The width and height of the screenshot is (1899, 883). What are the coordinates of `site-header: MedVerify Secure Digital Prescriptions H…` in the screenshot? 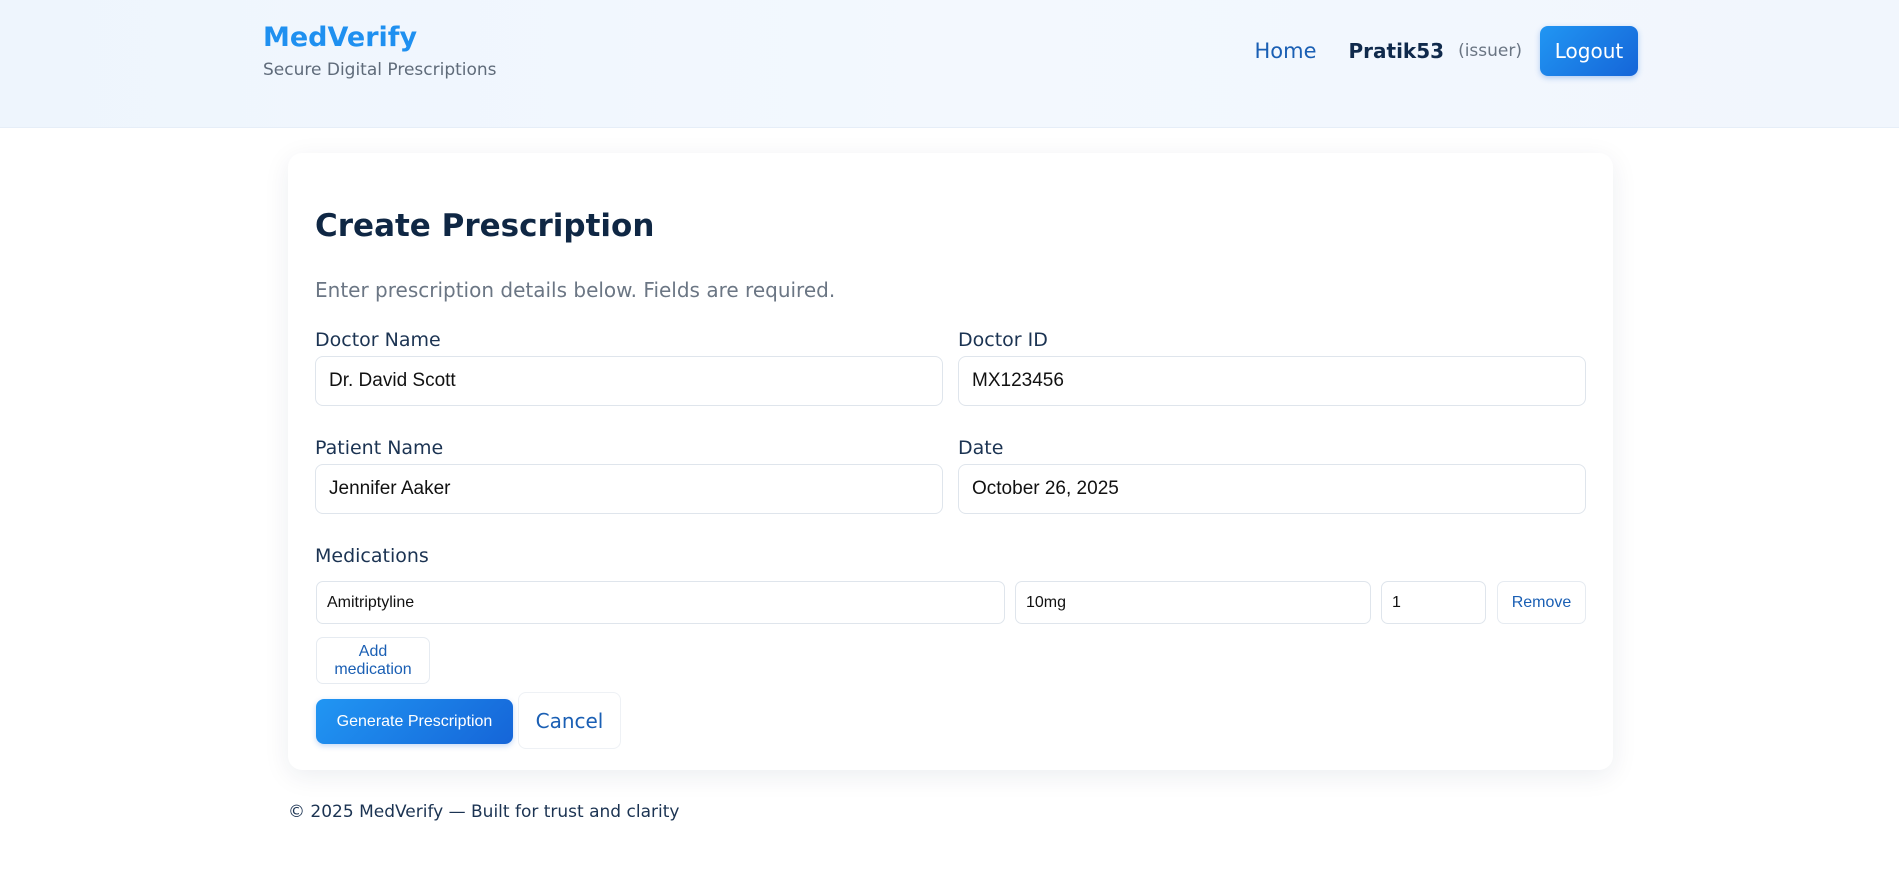 It's located at (949, 64).